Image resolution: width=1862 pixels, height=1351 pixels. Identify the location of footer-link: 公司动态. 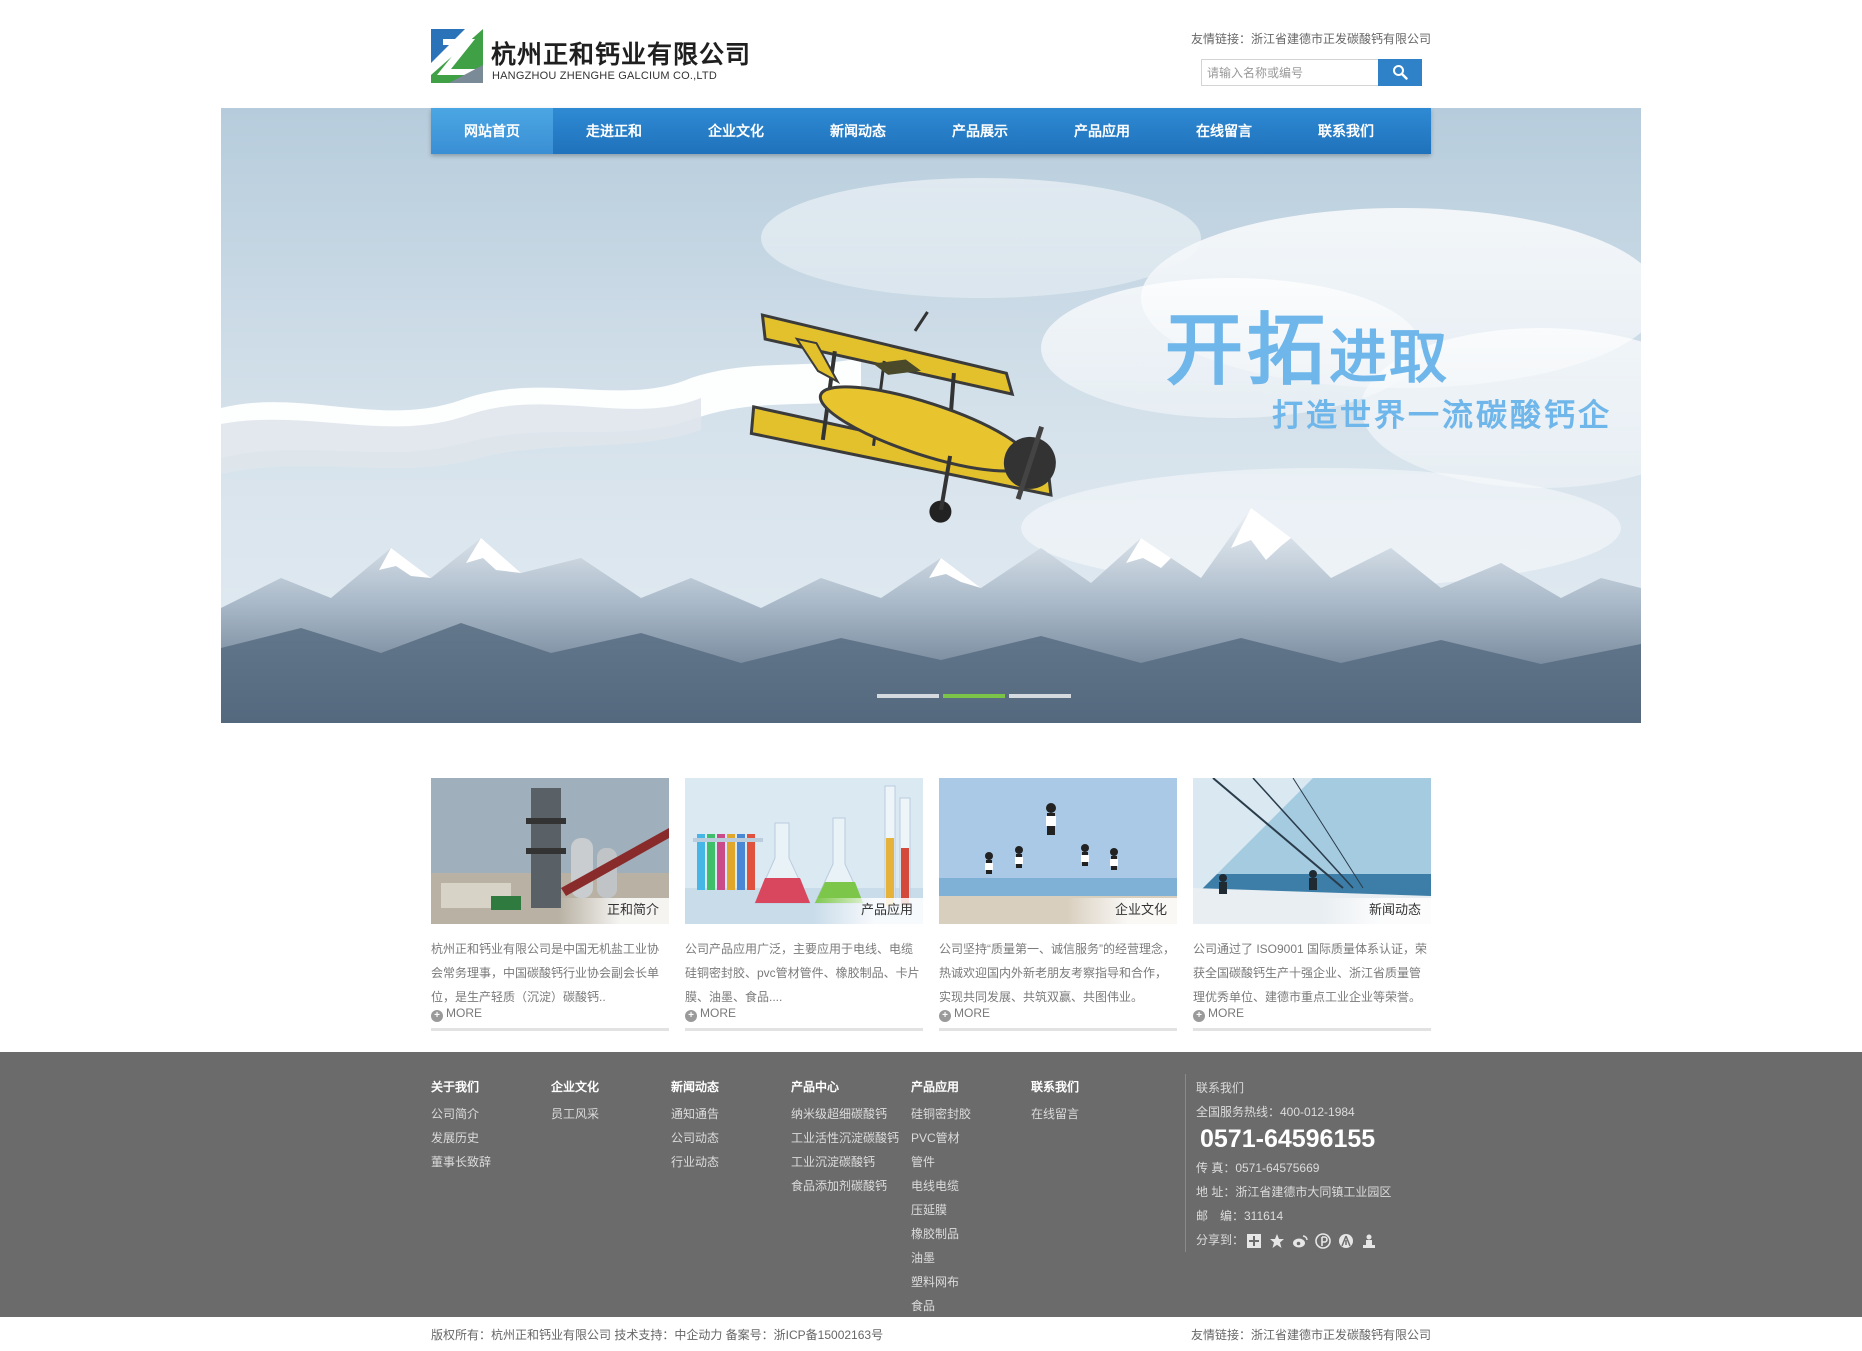
(695, 1138).